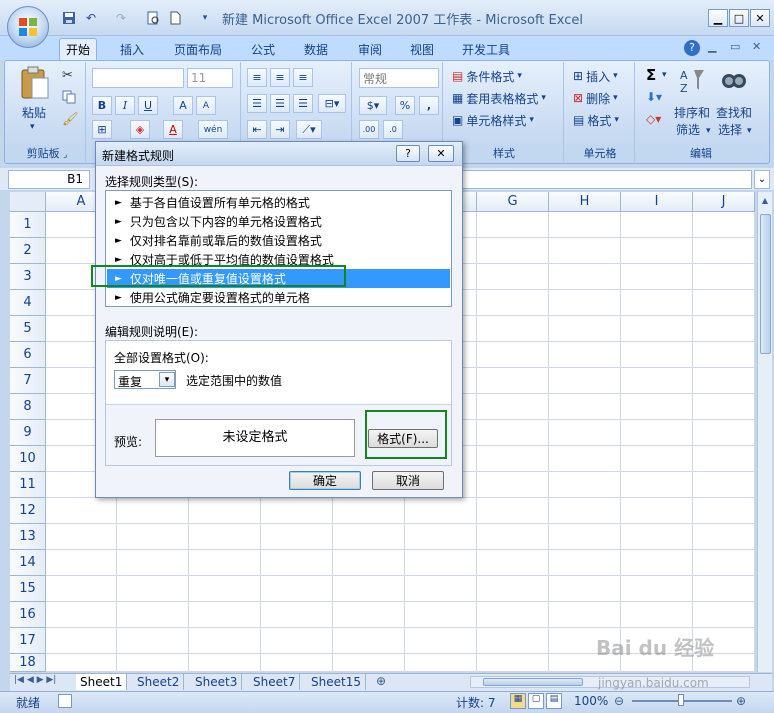 The height and width of the screenshot is (713, 774). I want to click on tab-view: 视图, so click(422, 49).